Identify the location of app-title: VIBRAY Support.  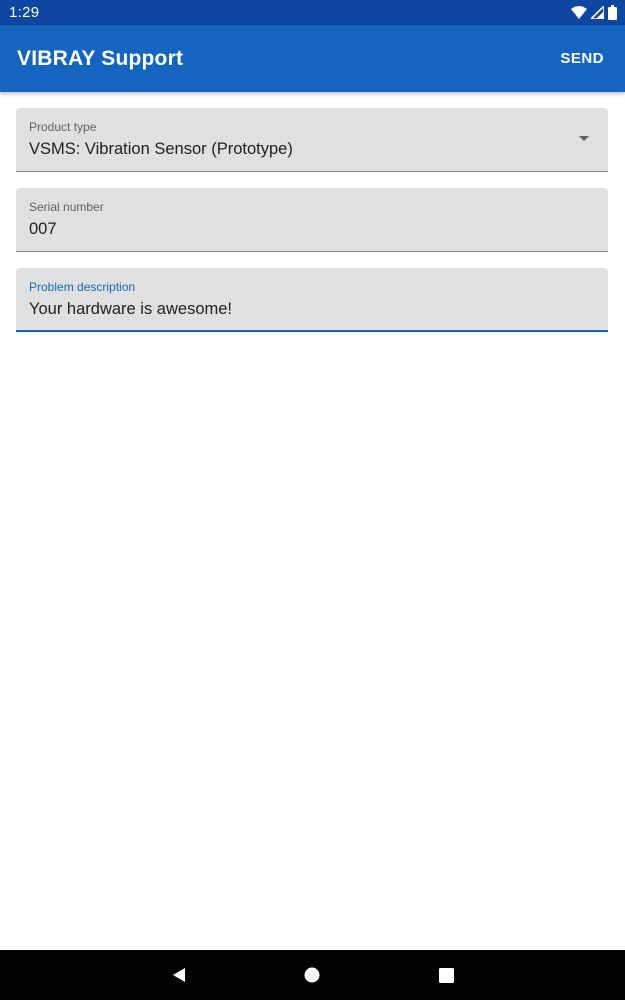
(100, 58).